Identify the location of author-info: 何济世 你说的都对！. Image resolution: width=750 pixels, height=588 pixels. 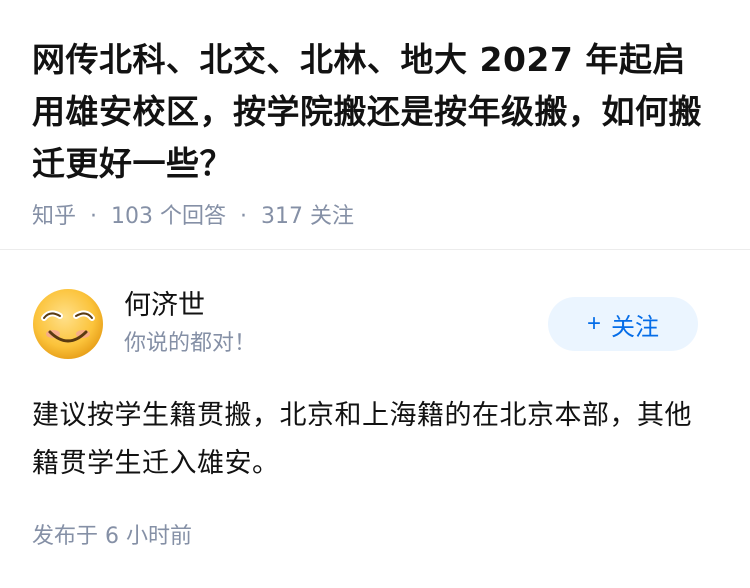
(336, 324).